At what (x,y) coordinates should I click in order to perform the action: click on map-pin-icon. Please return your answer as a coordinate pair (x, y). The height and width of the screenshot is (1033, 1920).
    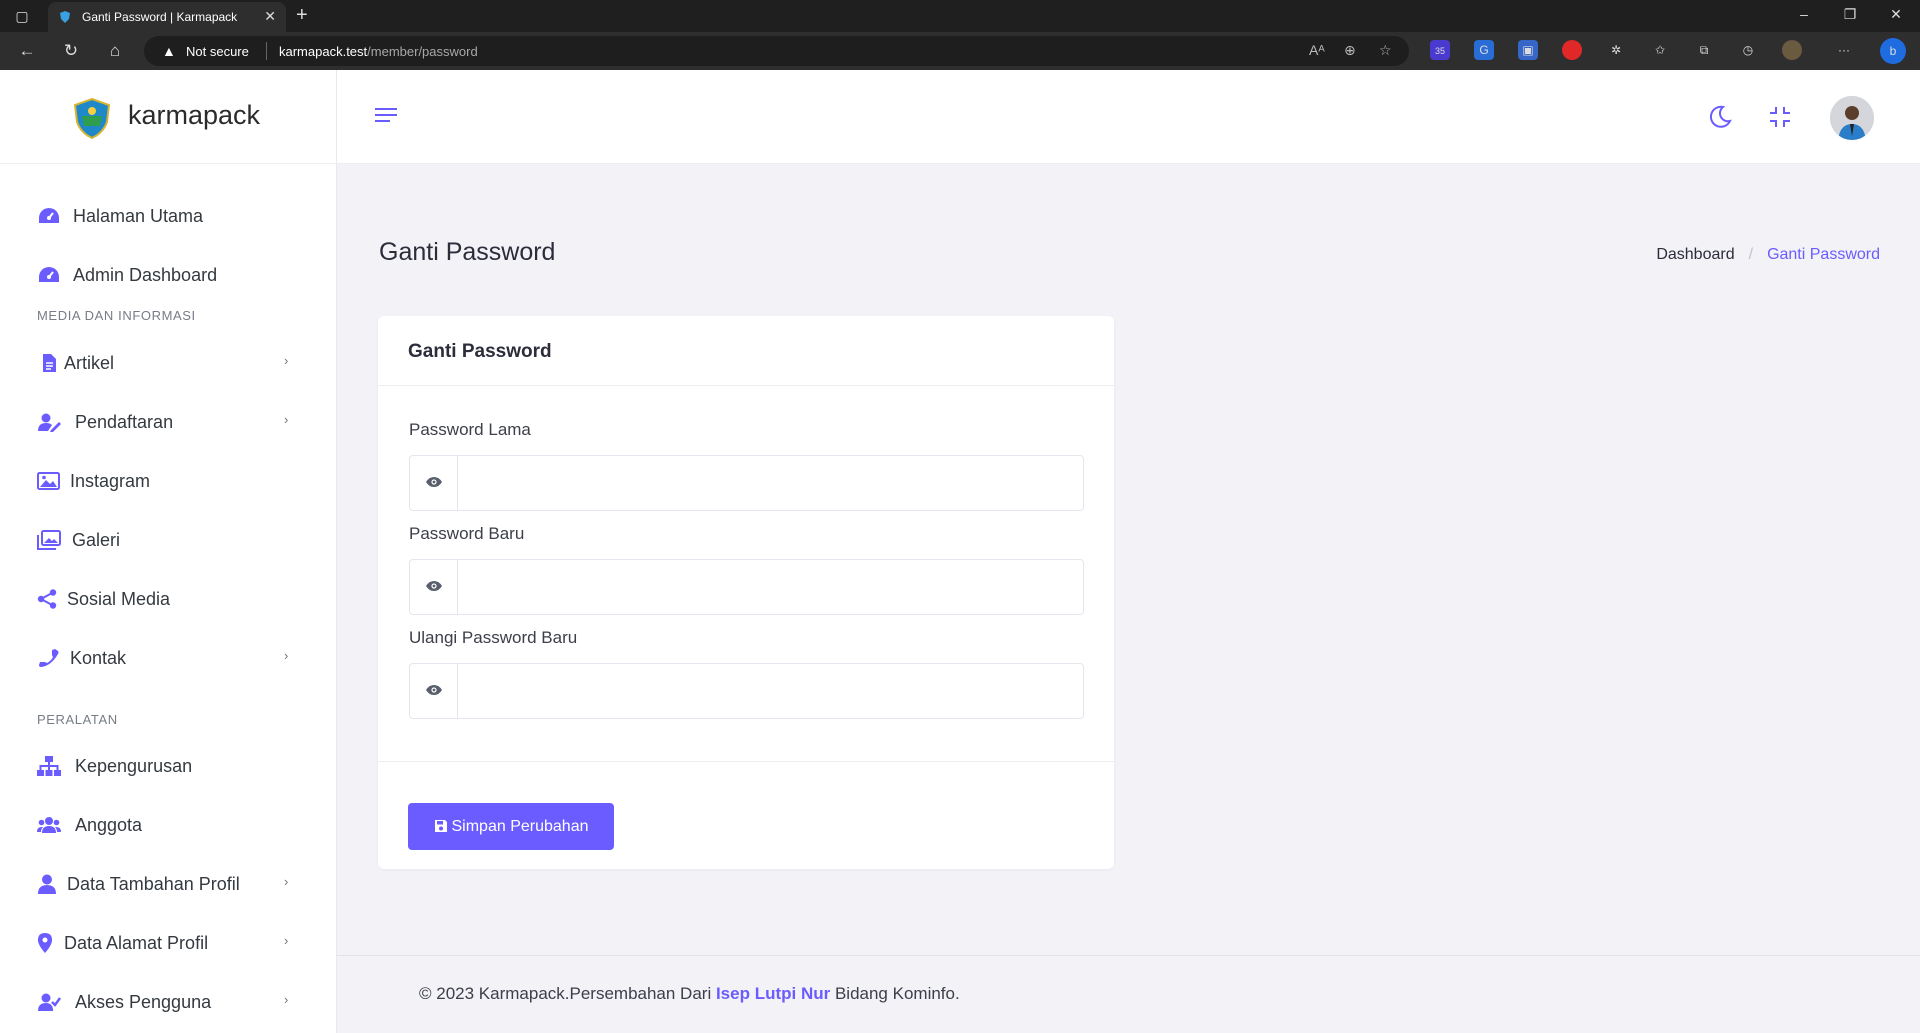
    Looking at the image, I should click on (45, 943).